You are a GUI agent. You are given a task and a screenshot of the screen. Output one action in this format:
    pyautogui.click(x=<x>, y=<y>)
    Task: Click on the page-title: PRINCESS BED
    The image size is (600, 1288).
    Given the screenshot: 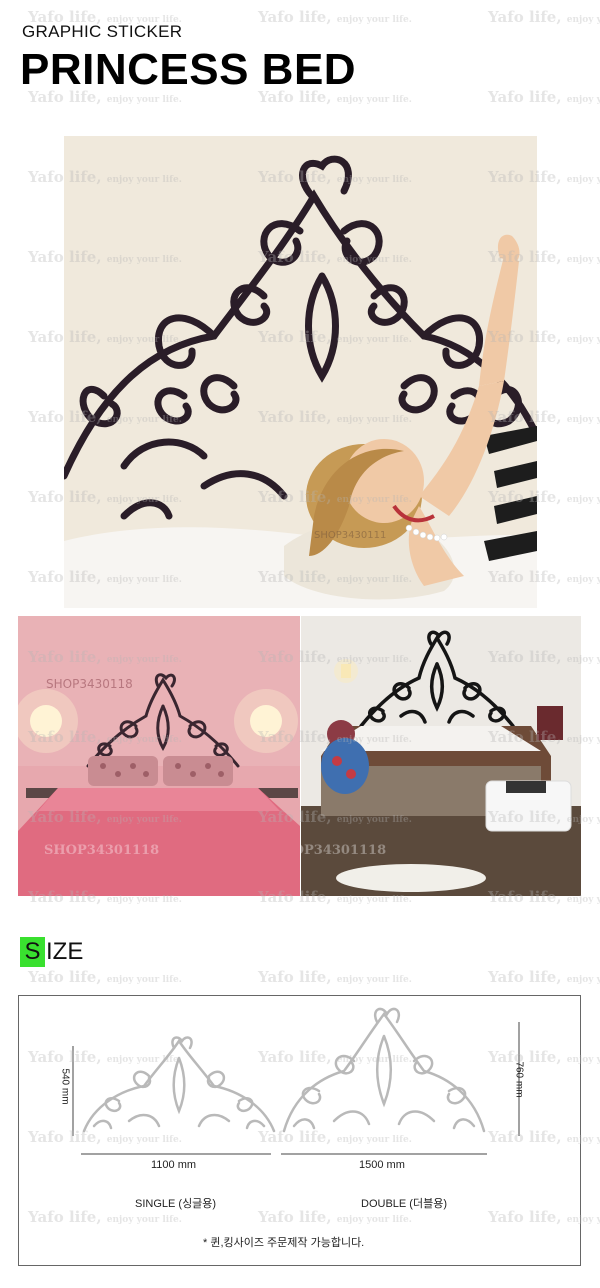 What is the action you would take?
    pyautogui.click(x=188, y=69)
    